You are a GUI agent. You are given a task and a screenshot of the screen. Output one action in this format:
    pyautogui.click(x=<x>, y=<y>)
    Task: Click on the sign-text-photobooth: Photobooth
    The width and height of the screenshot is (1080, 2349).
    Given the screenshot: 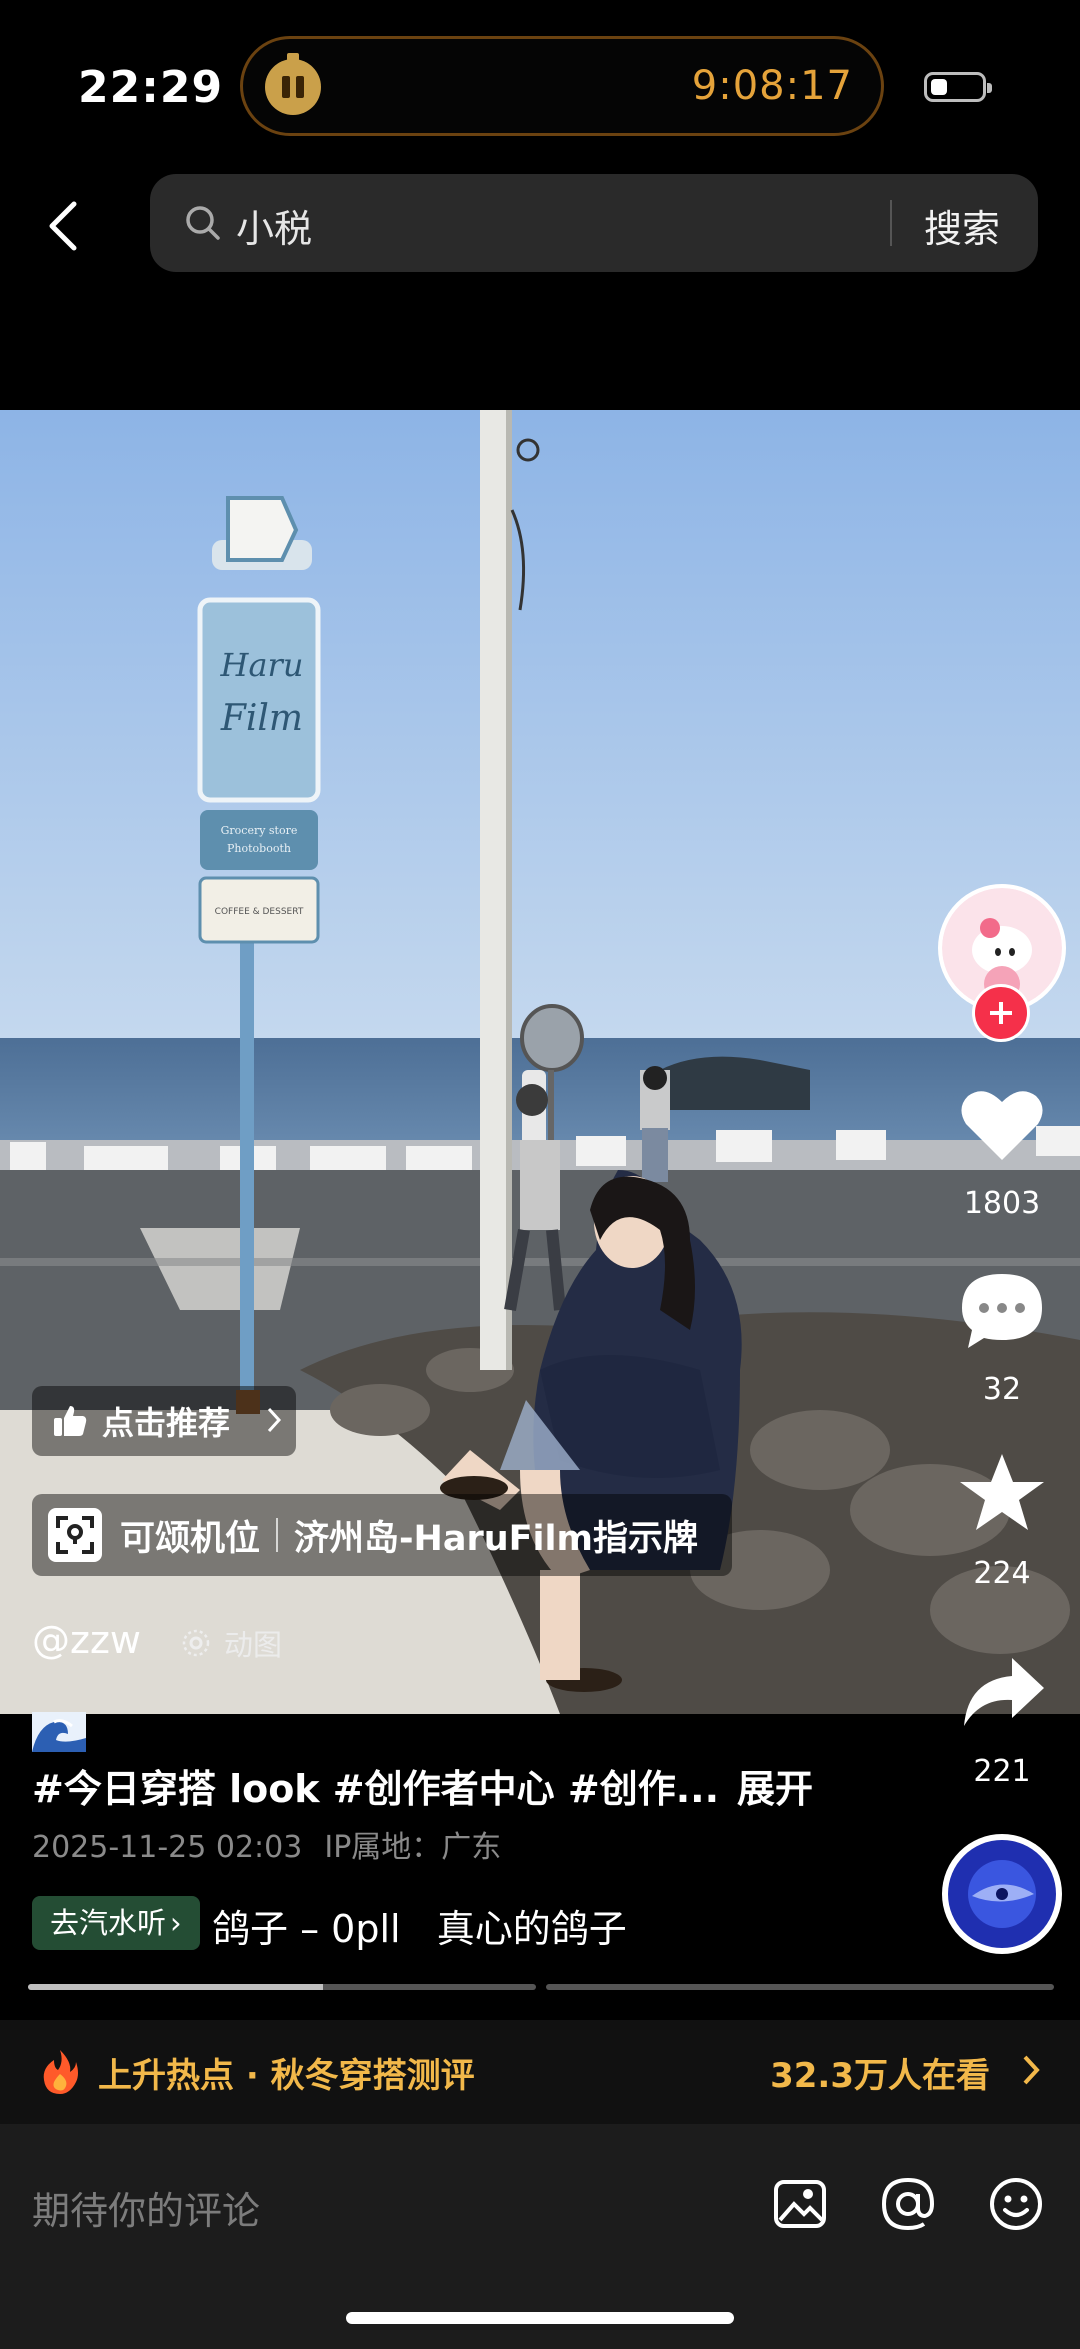 What is the action you would take?
    pyautogui.click(x=259, y=848)
    